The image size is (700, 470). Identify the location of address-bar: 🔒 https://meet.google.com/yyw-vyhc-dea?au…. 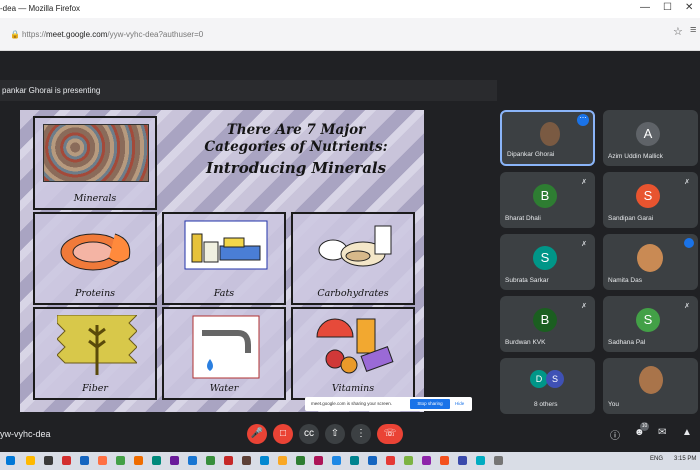
(330, 35).